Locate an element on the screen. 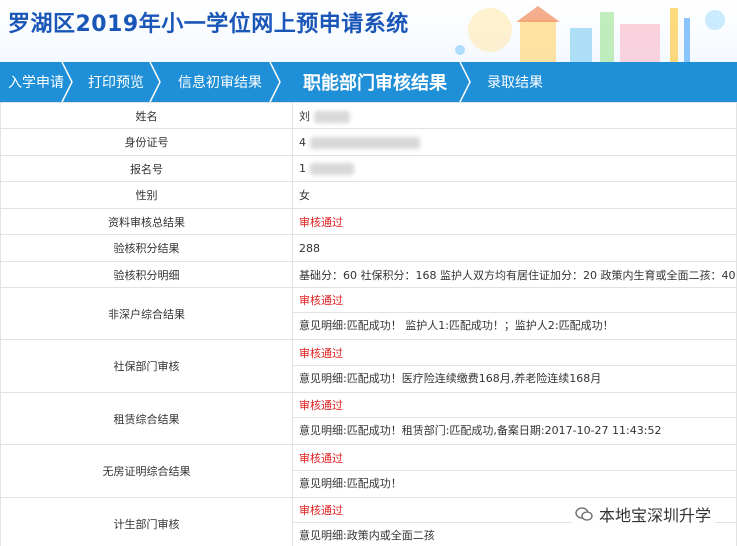 This screenshot has width=737, height=546. tab-department-review: 职能部门审核结果 is located at coordinates (375, 82).